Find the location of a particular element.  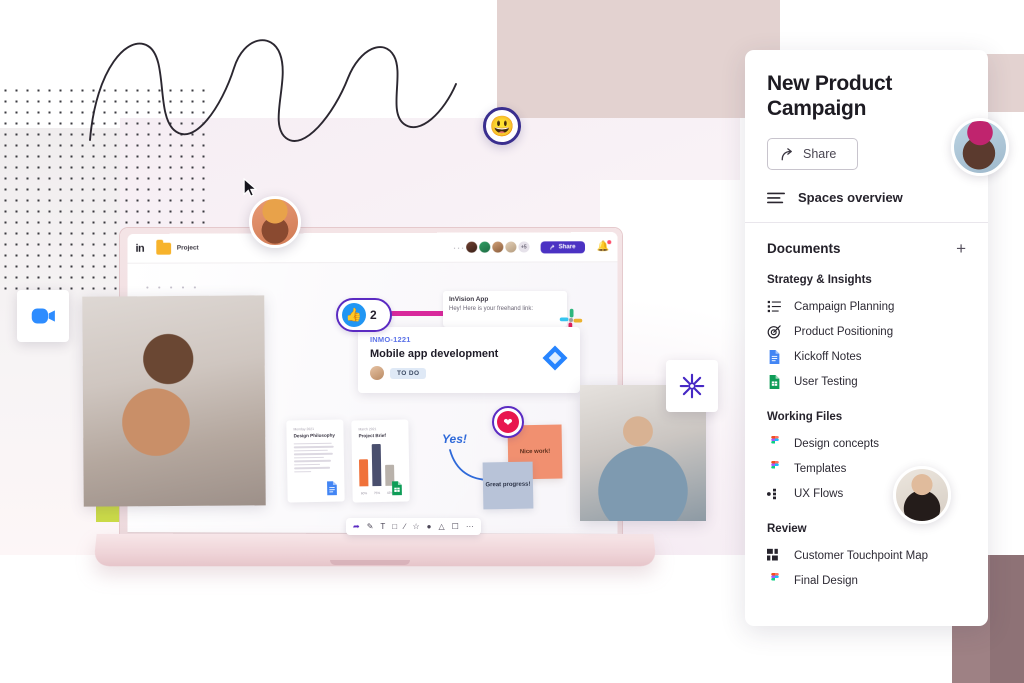

invision-app-chip is located at coordinates (692, 386).